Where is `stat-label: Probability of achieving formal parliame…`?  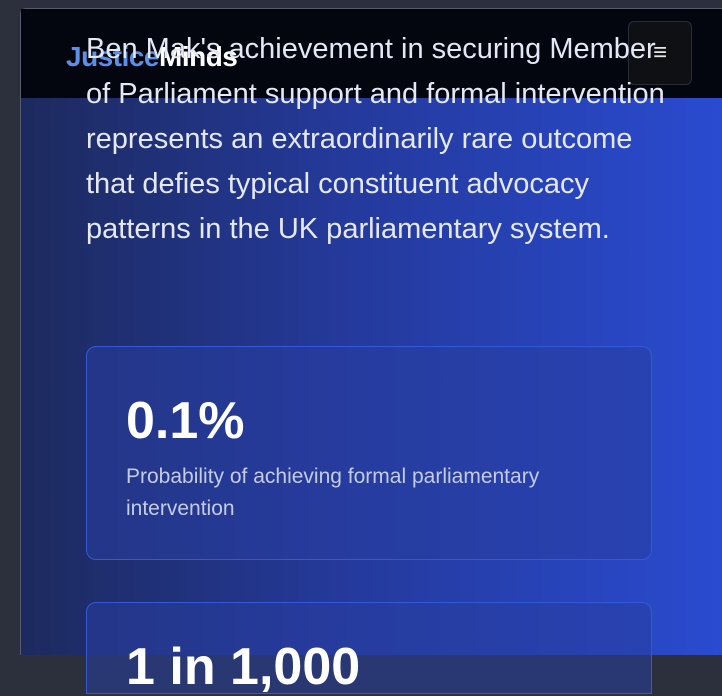 stat-label: Probability of achieving formal parliame… is located at coordinates (333, 492).